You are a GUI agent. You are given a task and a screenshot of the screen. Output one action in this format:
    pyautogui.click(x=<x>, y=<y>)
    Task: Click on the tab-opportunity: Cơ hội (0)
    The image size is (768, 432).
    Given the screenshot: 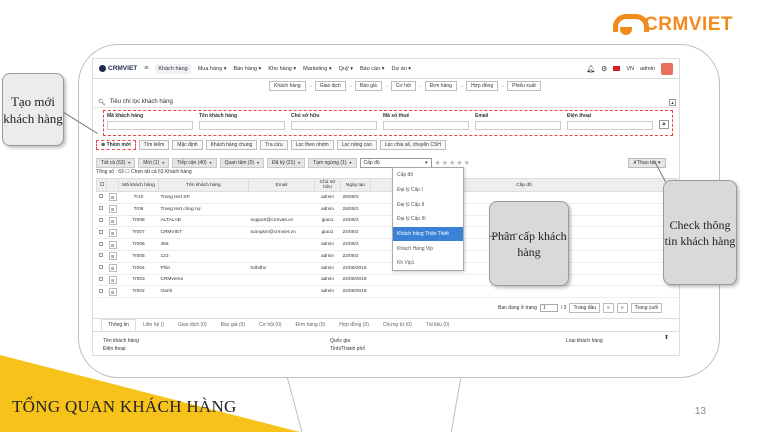 What is the action you would take?
    pyautogui.click(x=270, y=325)
    